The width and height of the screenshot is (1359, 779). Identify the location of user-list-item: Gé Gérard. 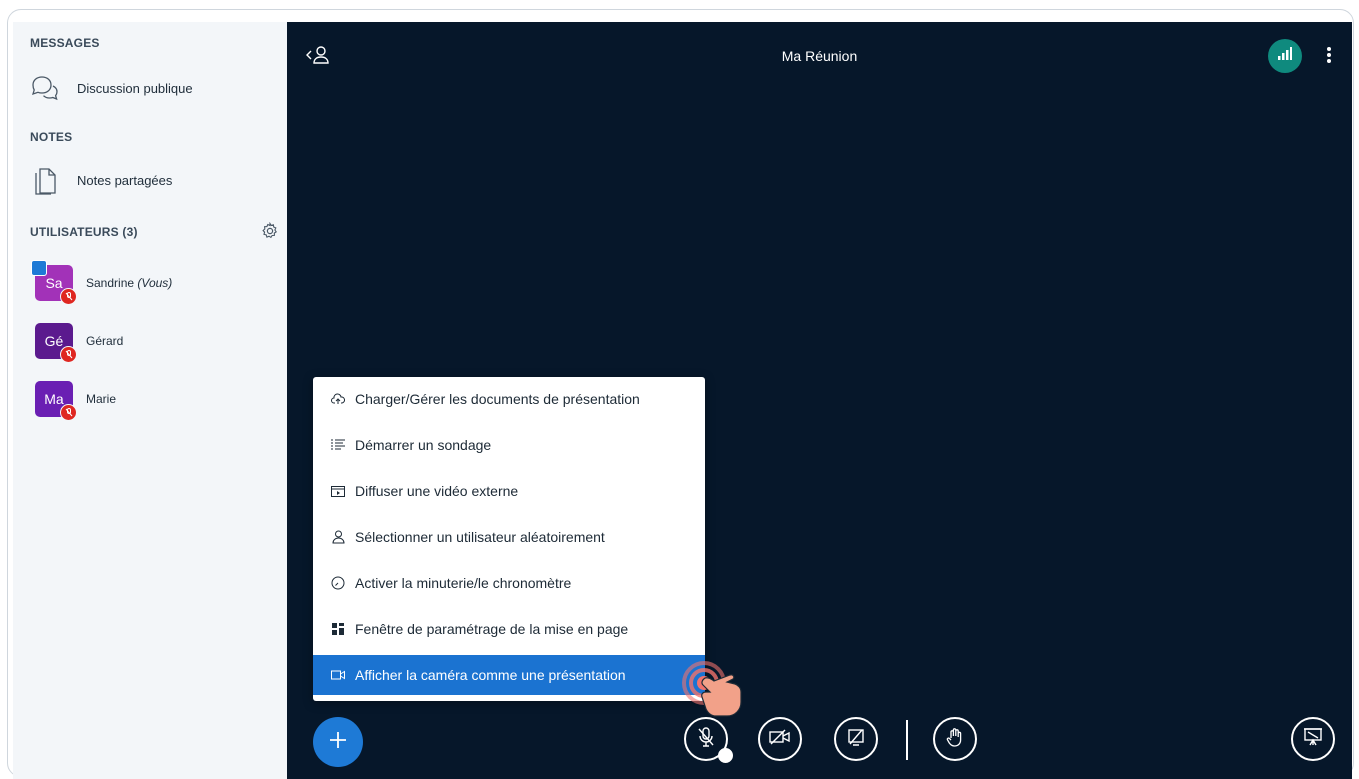
(79, 343).